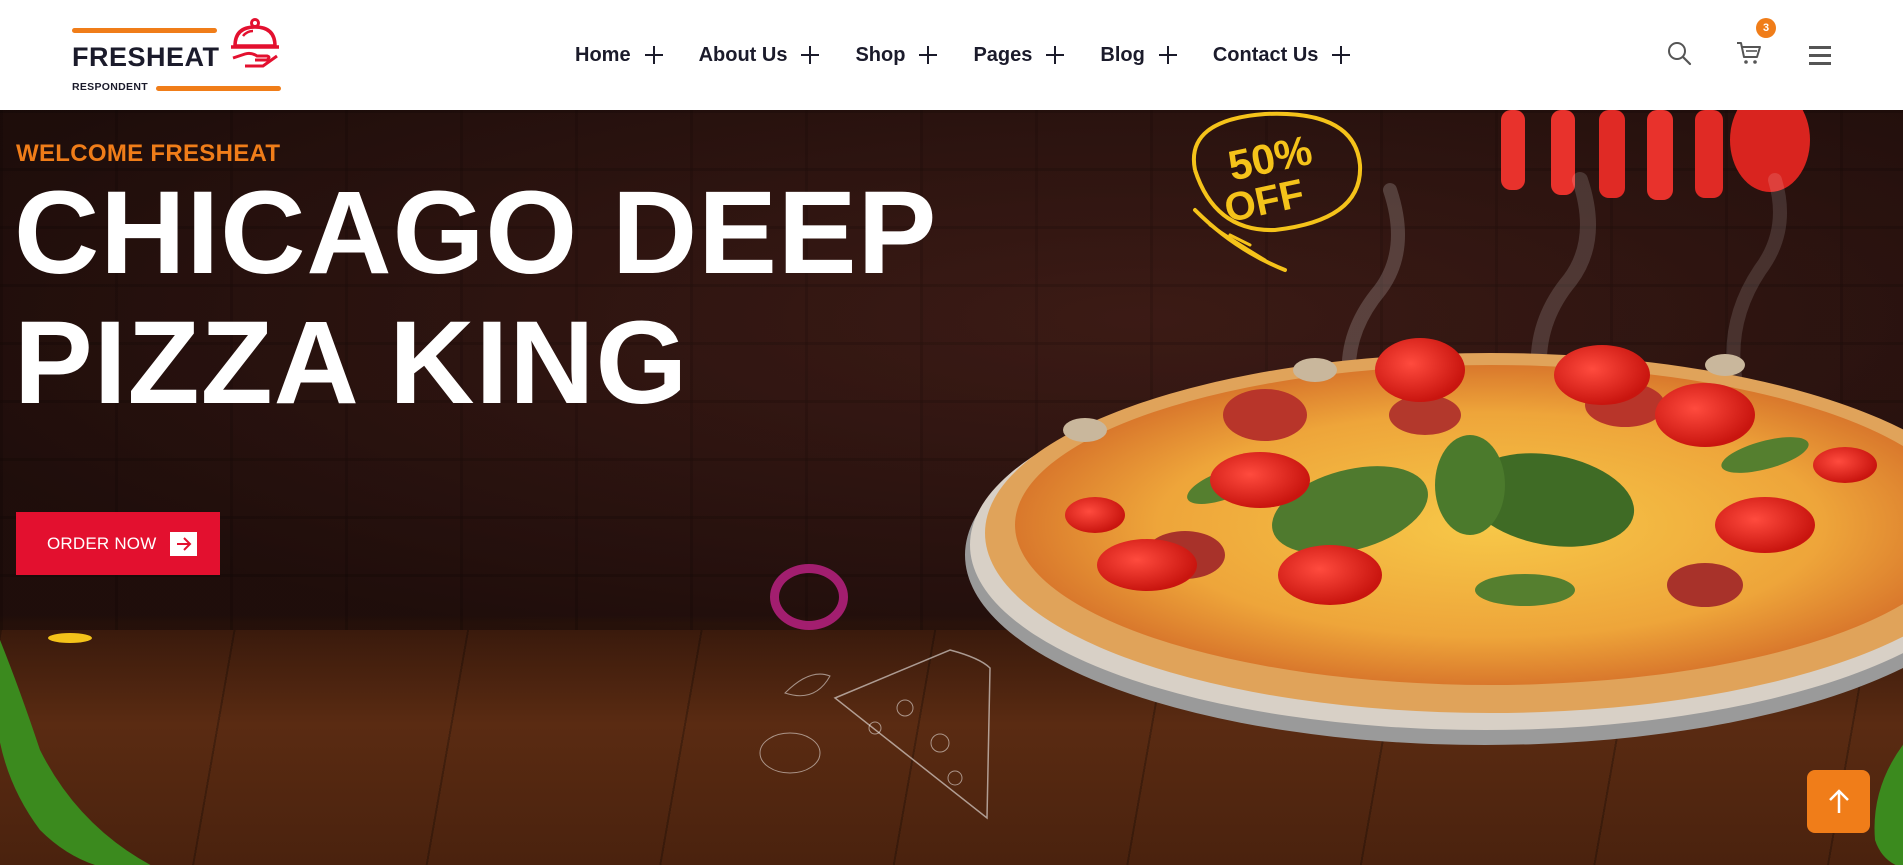  I want to click on cart-icon, so click(1749, 53).